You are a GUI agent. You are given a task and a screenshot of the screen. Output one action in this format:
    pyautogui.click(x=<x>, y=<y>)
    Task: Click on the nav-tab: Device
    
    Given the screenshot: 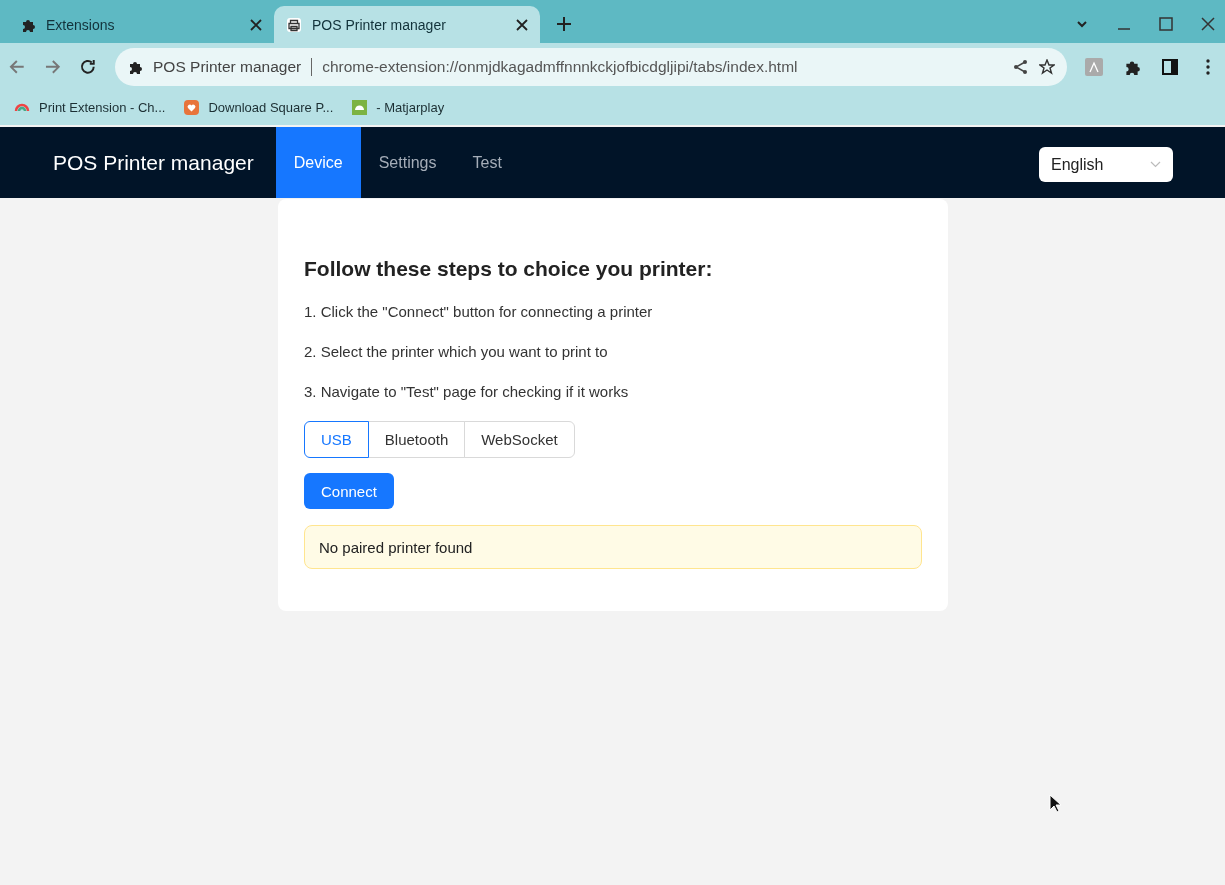 What is the action you would take?
    pyautogui.click(x=318, y=162)
    